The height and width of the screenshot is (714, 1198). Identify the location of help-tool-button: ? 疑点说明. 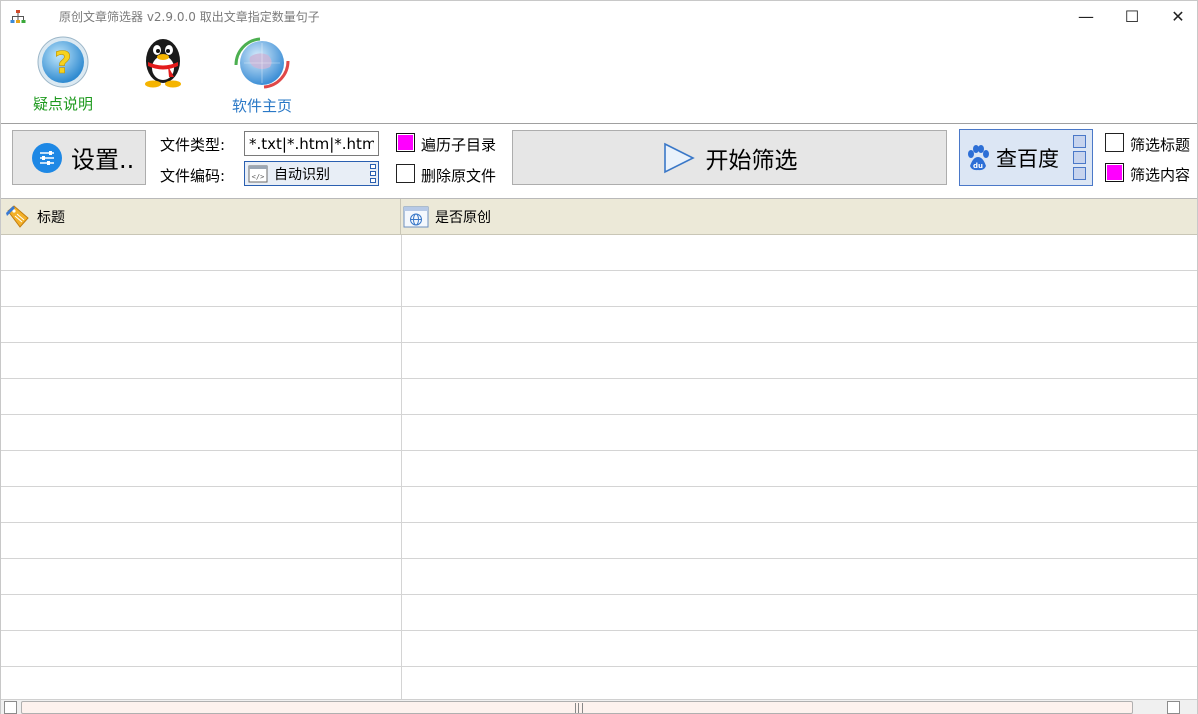
(63, 74).